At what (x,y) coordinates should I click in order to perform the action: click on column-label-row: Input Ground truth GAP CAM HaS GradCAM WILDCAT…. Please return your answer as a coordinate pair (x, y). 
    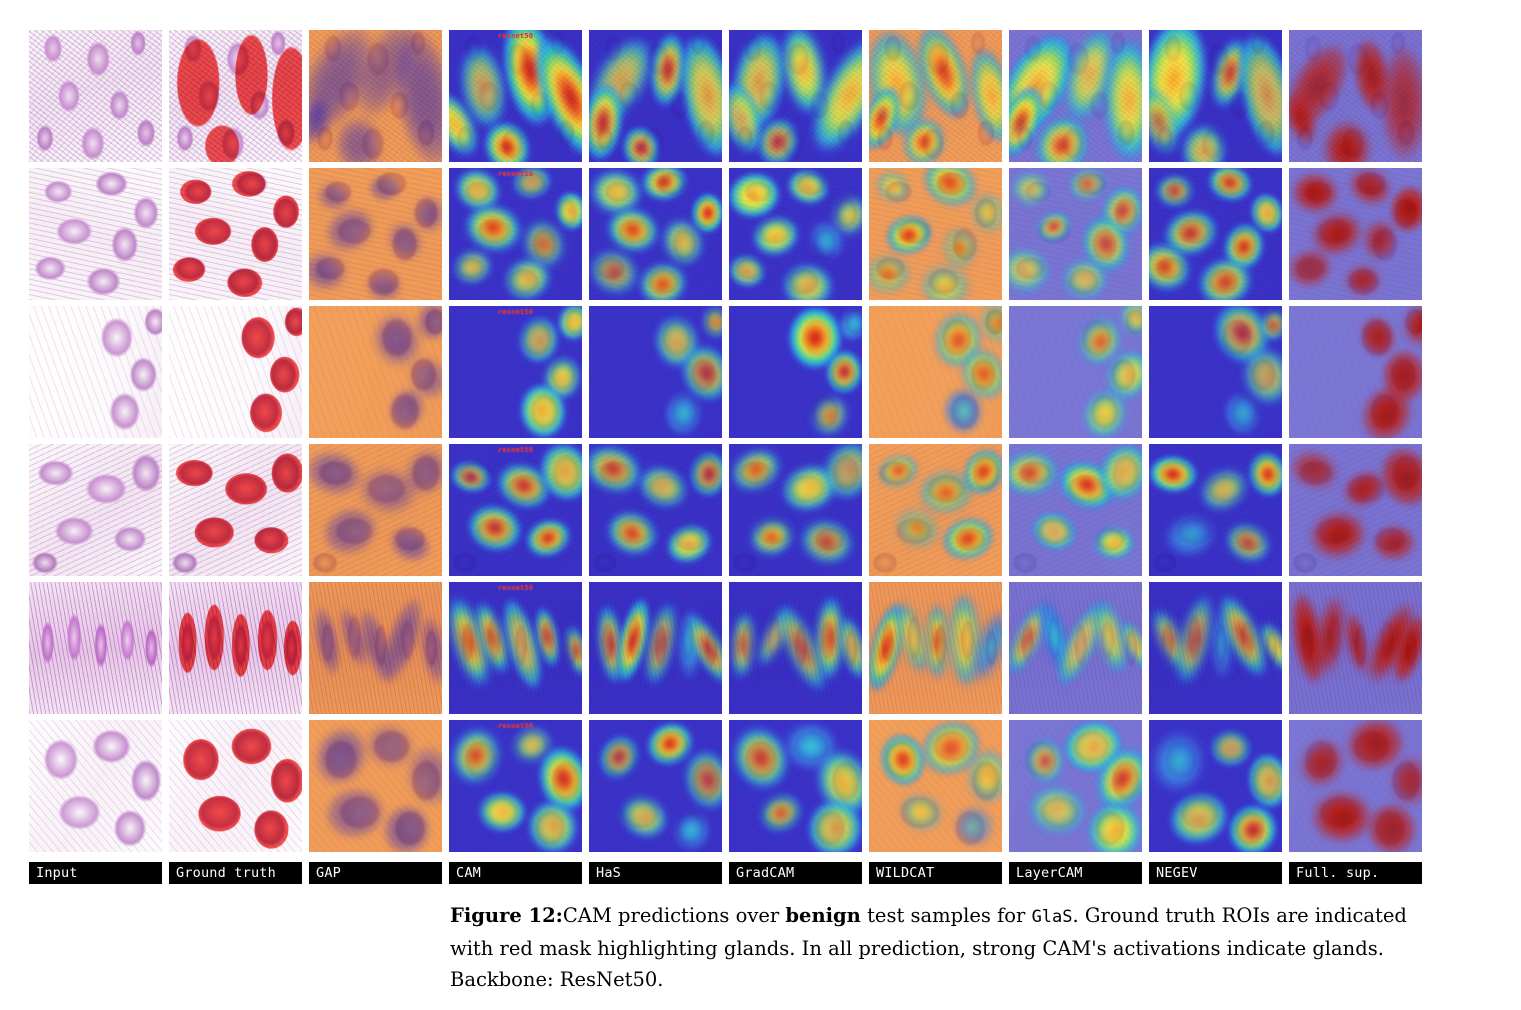
    Looking at the image, I should click on (725, 873).